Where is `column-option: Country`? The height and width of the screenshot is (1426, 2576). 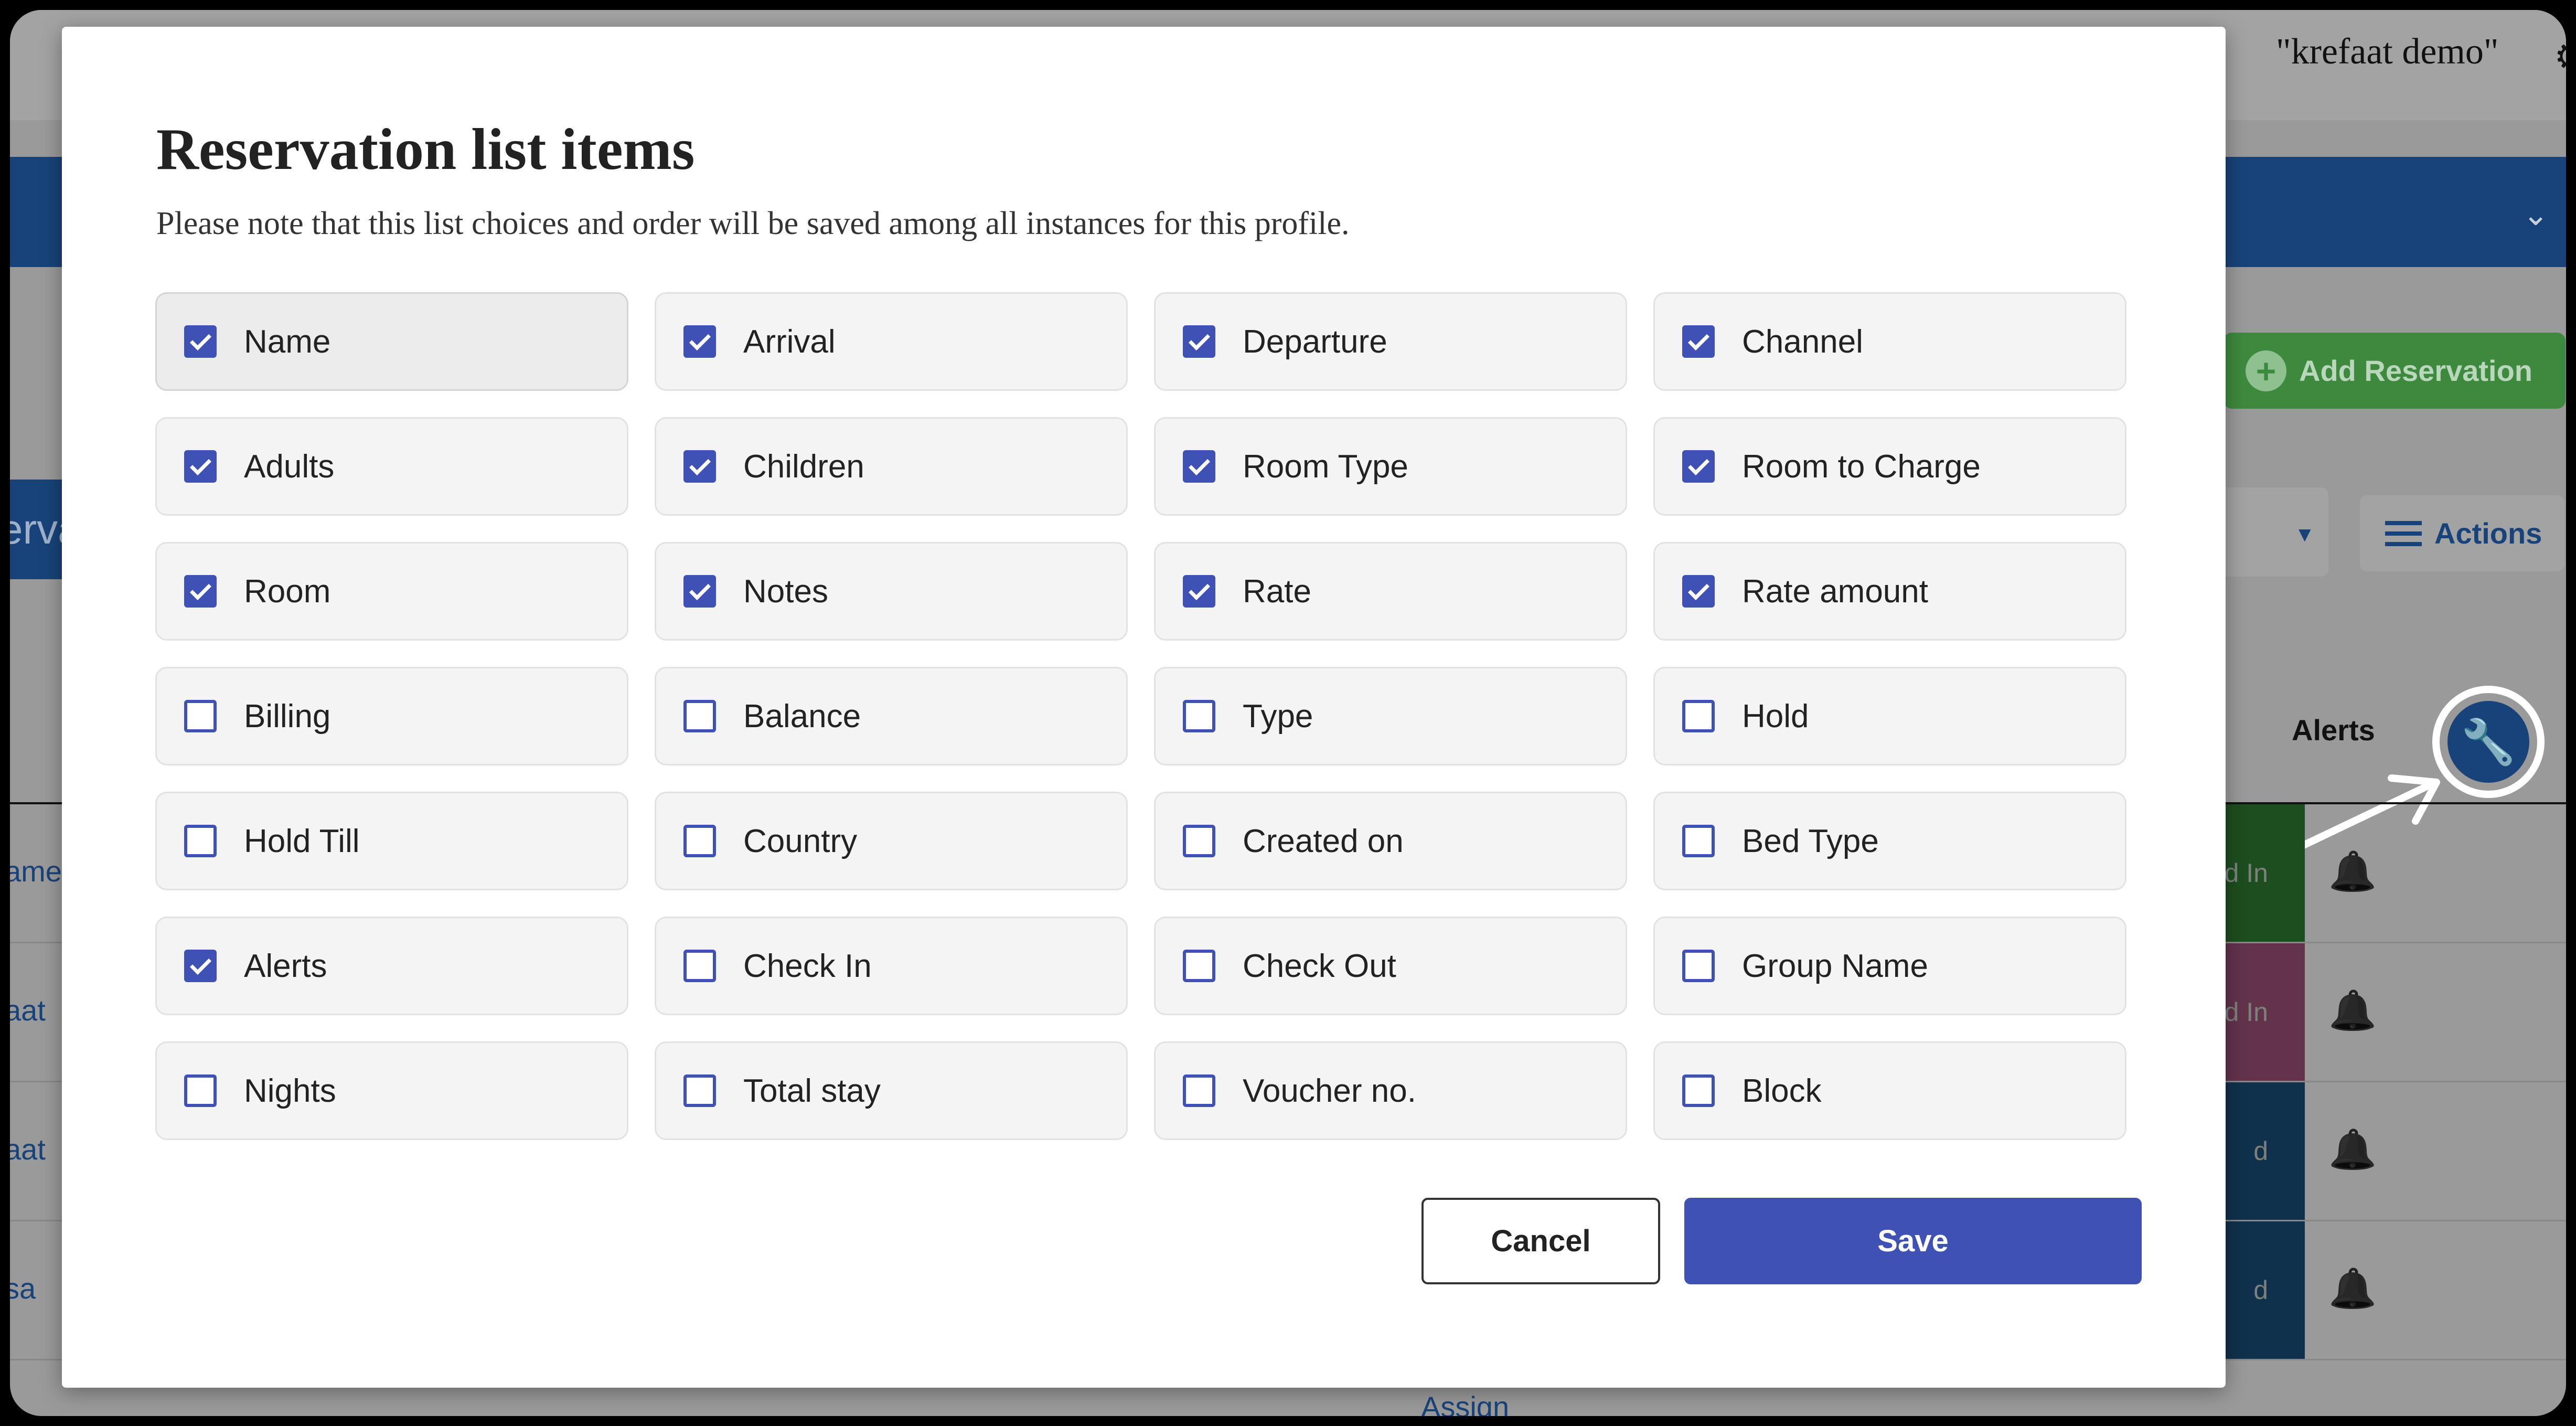 column-option: Country is located at coordinates (892, 841).